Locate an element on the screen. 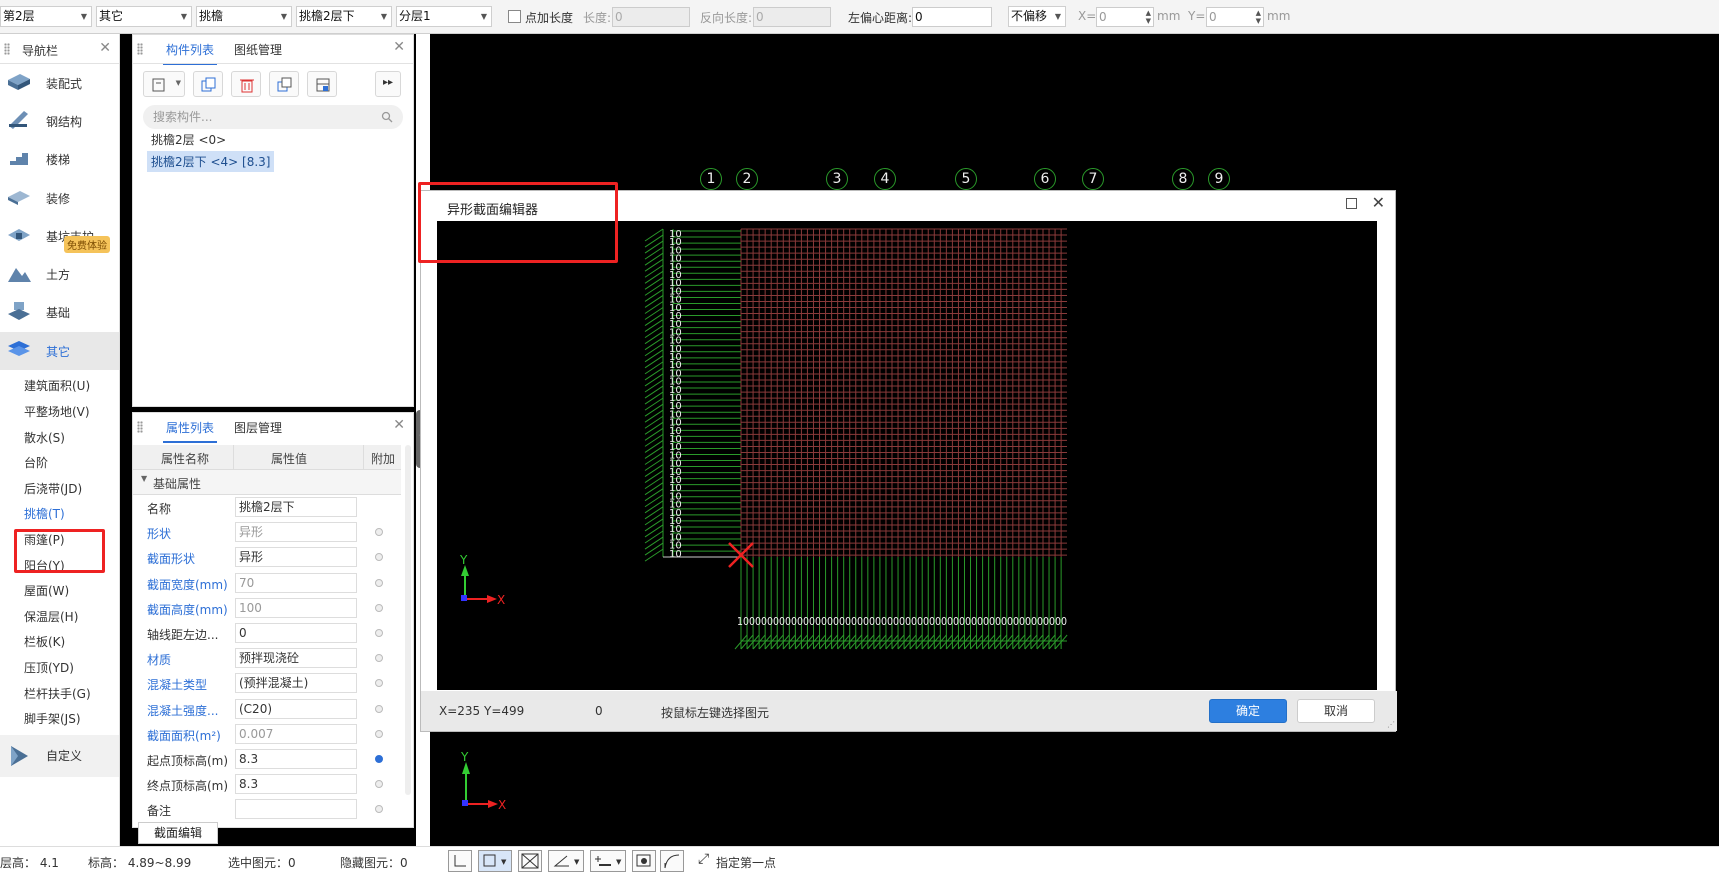  view-button is located at coordinates (644, 861).